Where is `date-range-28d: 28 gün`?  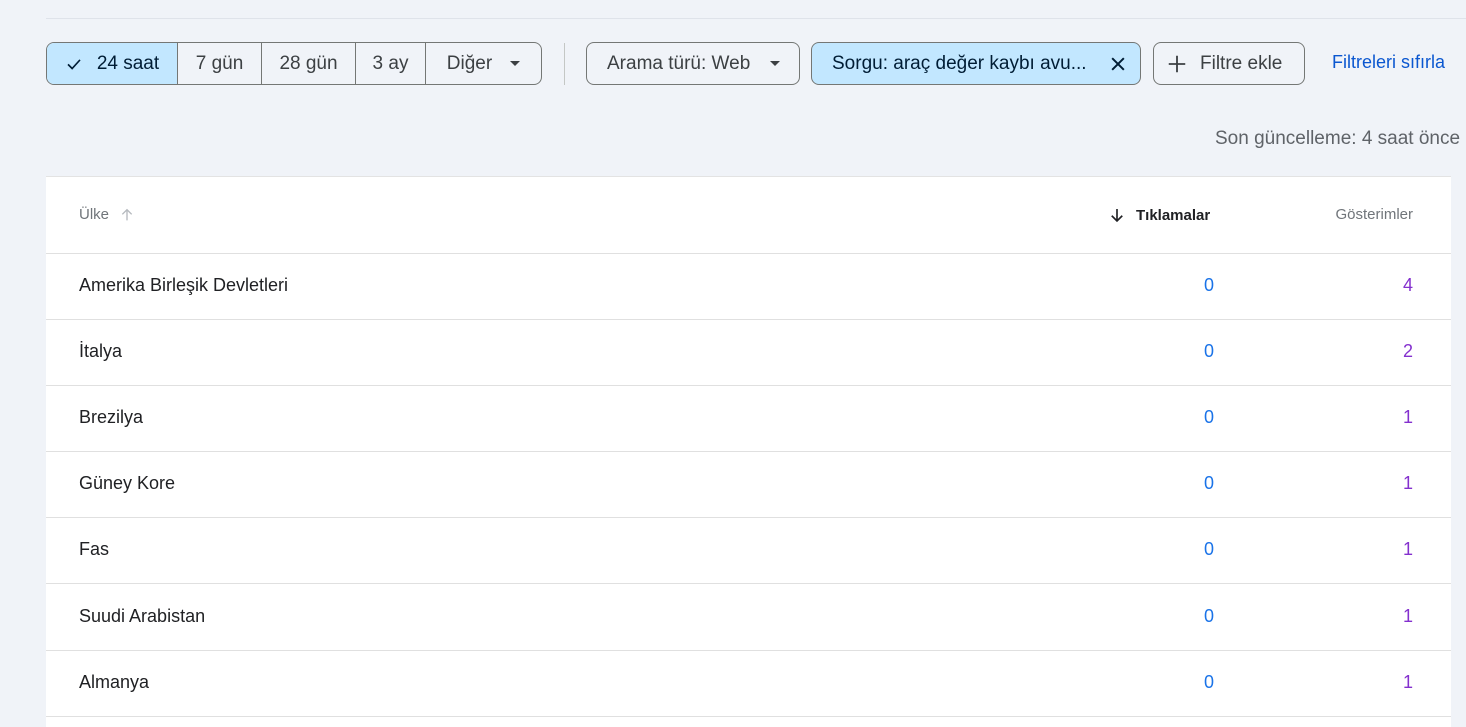 date-range-28d: 28 gün is located at coordinates (309, 63).